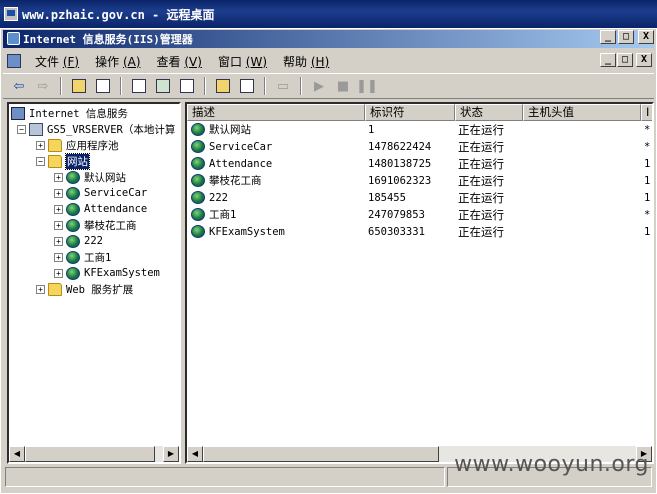  Describe the element at coordinates (328, 14) in the screenshot. I see `remote-desktop-titlebar: www.pzhaic.gov.cn - 远程桌面` at that location.